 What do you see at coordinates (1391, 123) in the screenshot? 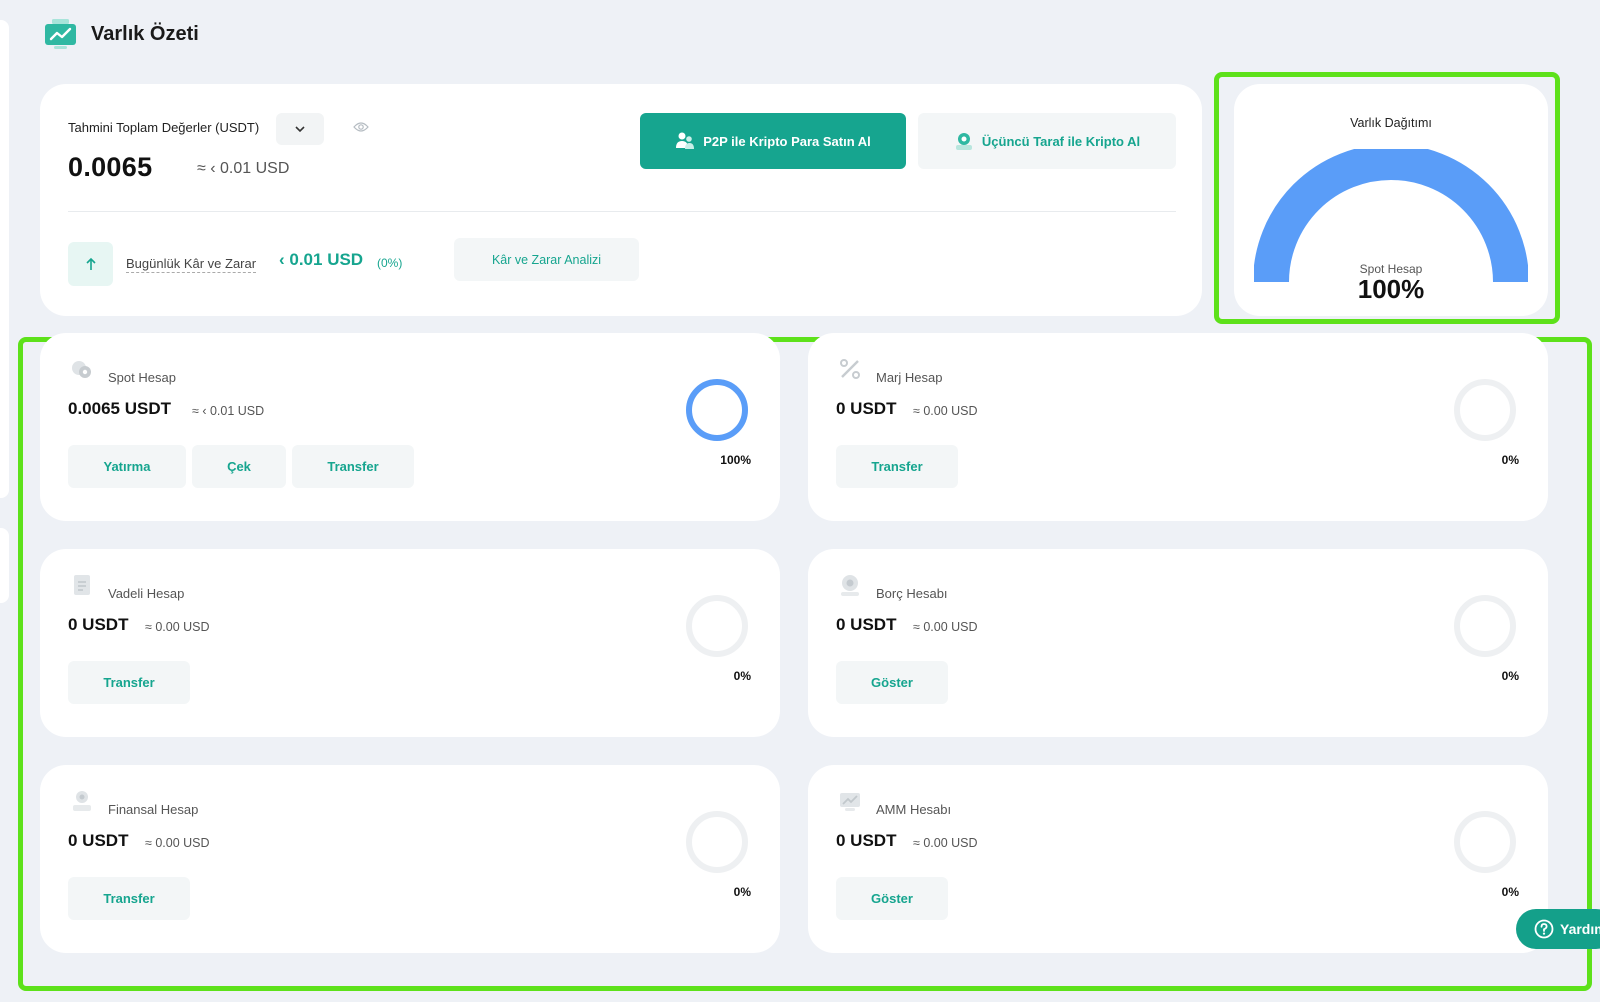
I see `distribution-title: Varlık Dağıtımı` at bounding box center [1391, 123].